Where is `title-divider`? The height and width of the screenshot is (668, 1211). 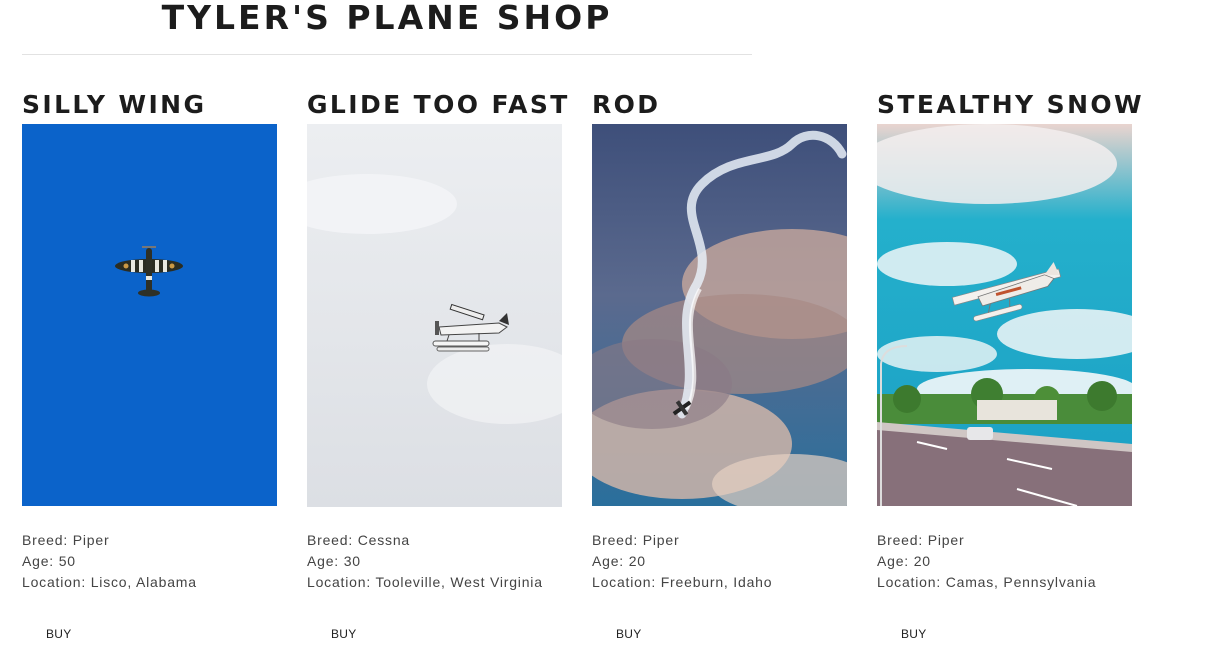
title-divider is located at coordinates (387, 54).